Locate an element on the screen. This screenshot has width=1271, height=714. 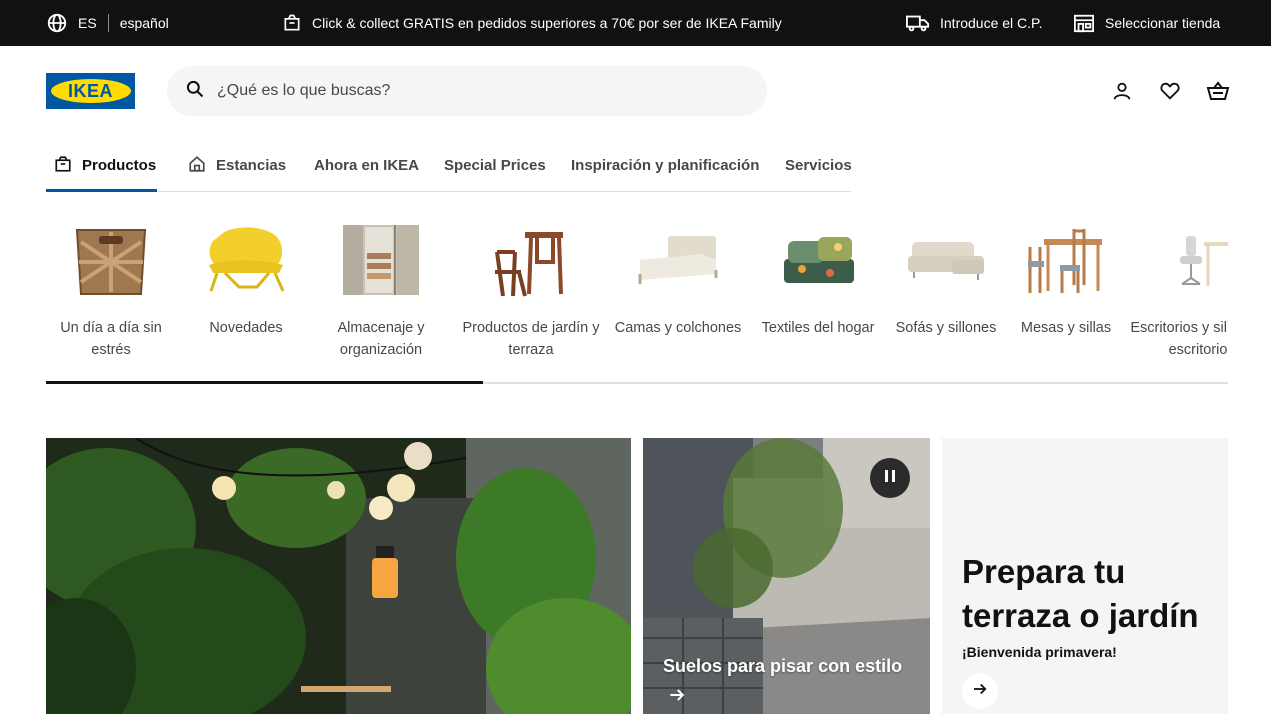
category-item: Sofás y sillones is located at coordinates (946, 277).